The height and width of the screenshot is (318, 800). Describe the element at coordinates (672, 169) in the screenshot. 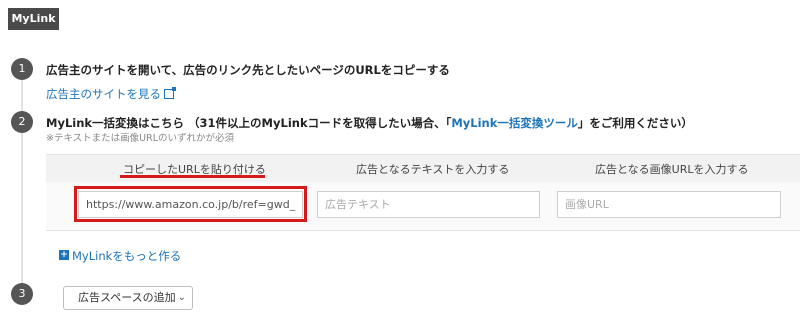

I see `column-image-label: 広告となる画像URLを入力する` at that location.